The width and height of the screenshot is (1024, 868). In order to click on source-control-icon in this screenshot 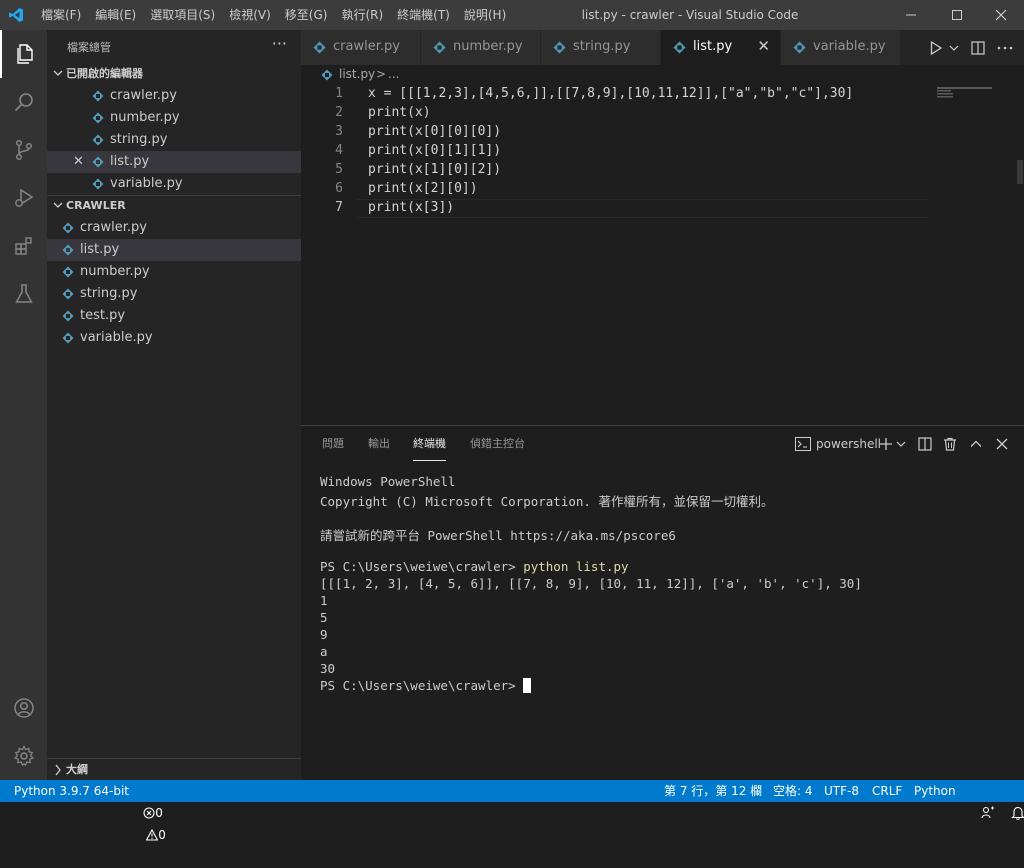, I will do `click(23, 150)`.